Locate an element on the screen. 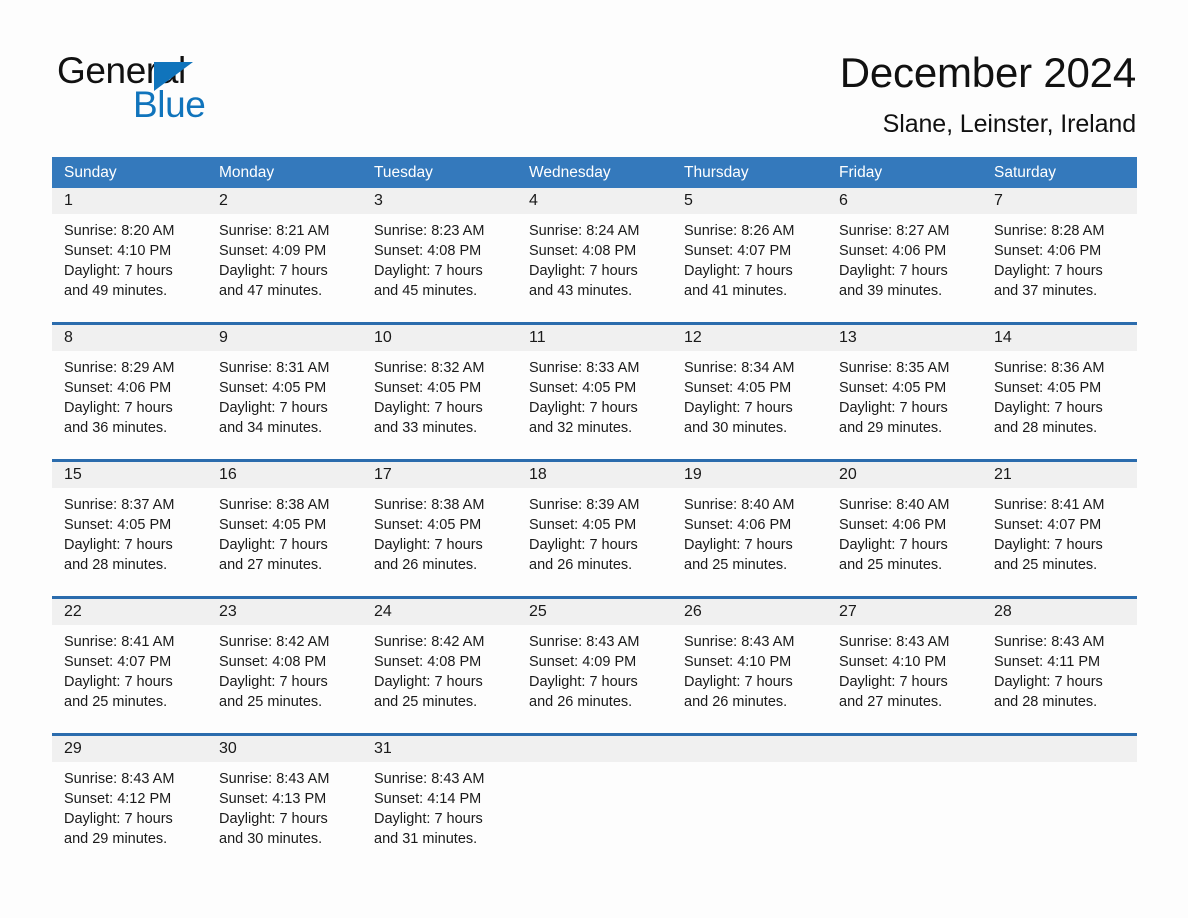 Image resolution: width=1188 pixels, height=918 pixels. day-number: 13 is located at coordinates (904, 338).